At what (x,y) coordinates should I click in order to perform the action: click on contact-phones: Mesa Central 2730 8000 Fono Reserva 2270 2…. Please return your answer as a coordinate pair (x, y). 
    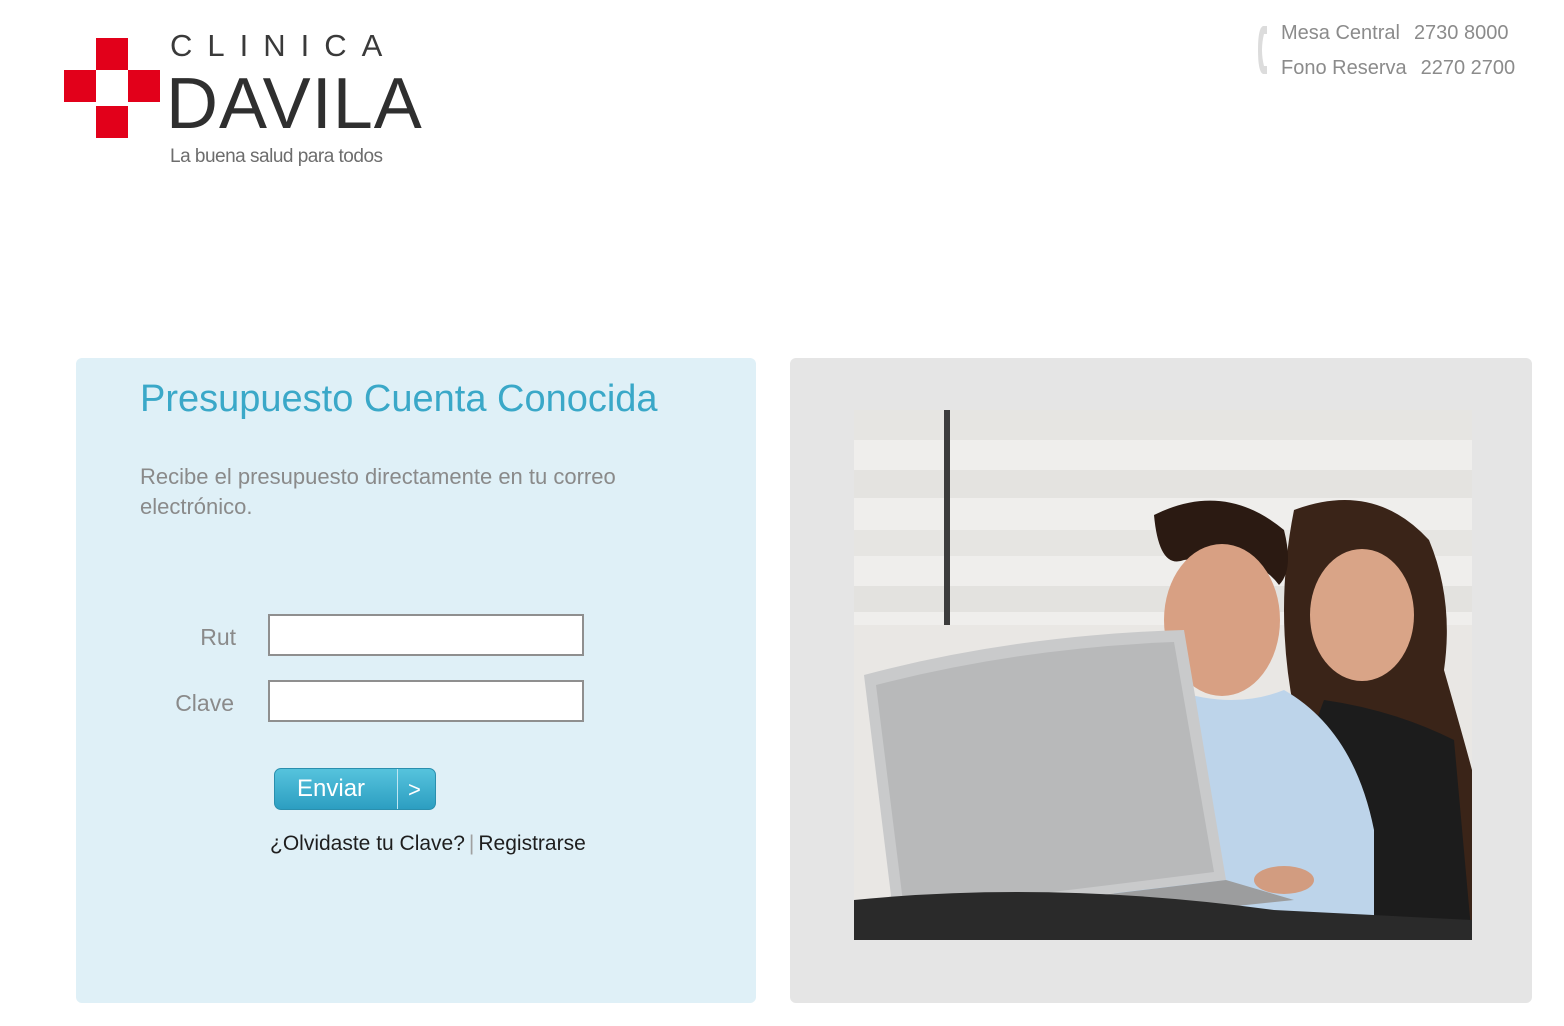
    Looking at the image, I should click on (1400, 52).